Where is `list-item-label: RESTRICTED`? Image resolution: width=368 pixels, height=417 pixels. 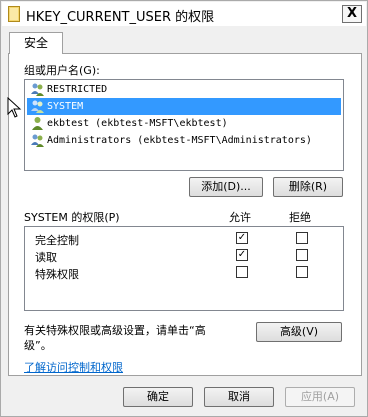
list-item-label: RESTRICTED is located at coordinates (77, 89).